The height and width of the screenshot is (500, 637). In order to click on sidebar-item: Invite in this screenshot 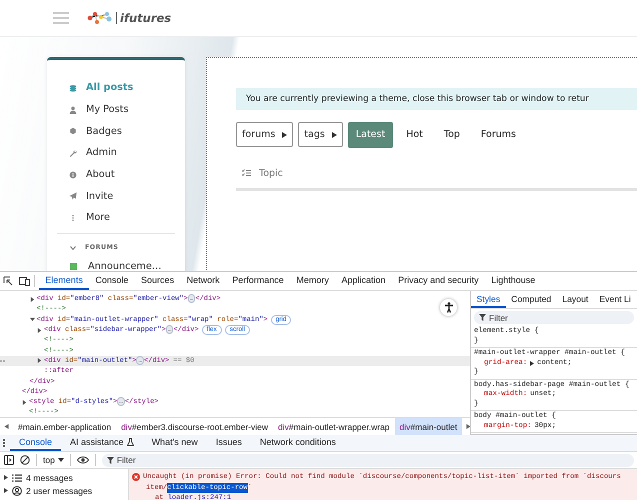, I will do `click(116, 196)`.